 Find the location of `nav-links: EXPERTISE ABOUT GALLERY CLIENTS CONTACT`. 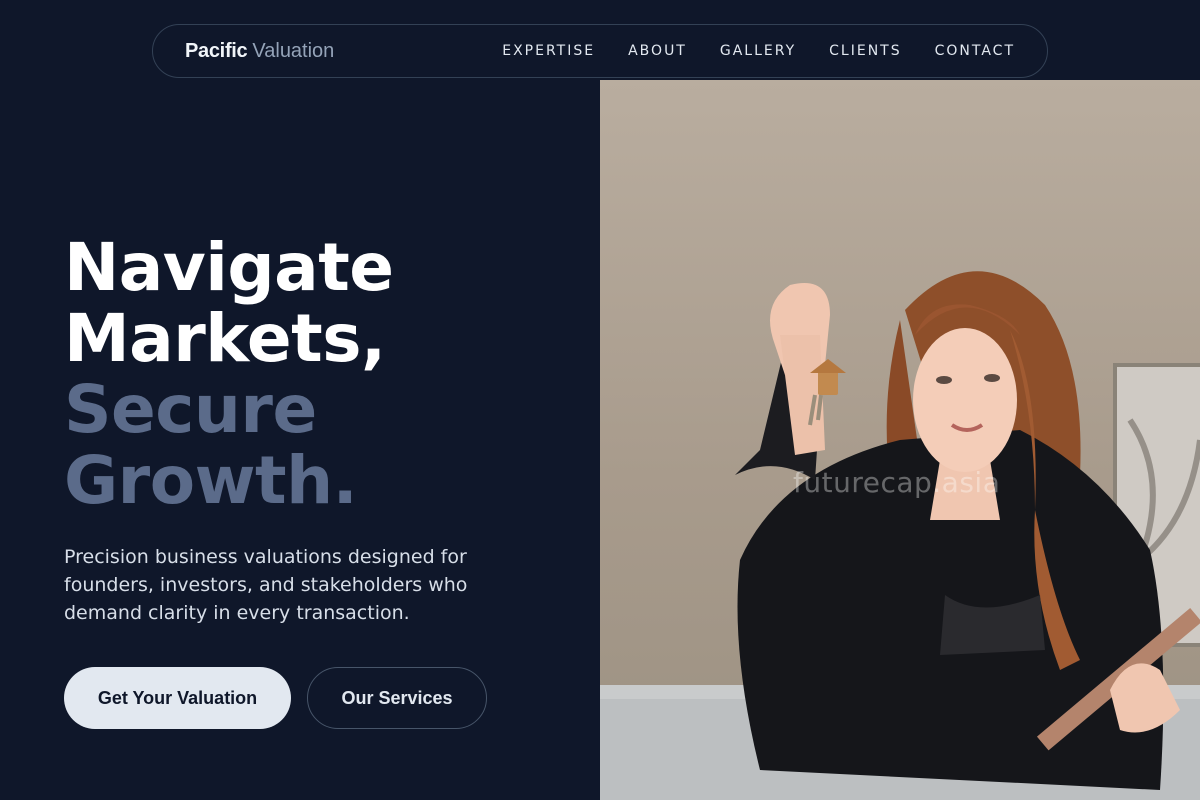

nav-links: EXPERTISE ABOUT GALLERY CLIENTS CONTACT is located at coordinates (758, 51).